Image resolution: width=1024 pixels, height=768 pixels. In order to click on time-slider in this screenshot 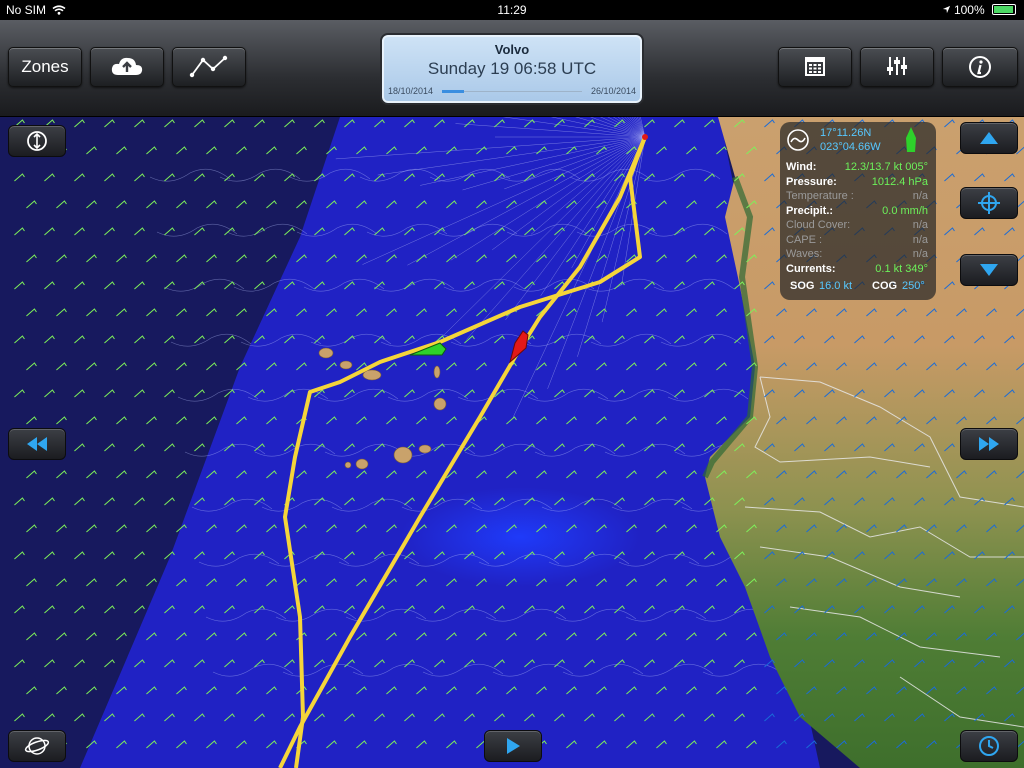, I will do `click(512, 91)`.